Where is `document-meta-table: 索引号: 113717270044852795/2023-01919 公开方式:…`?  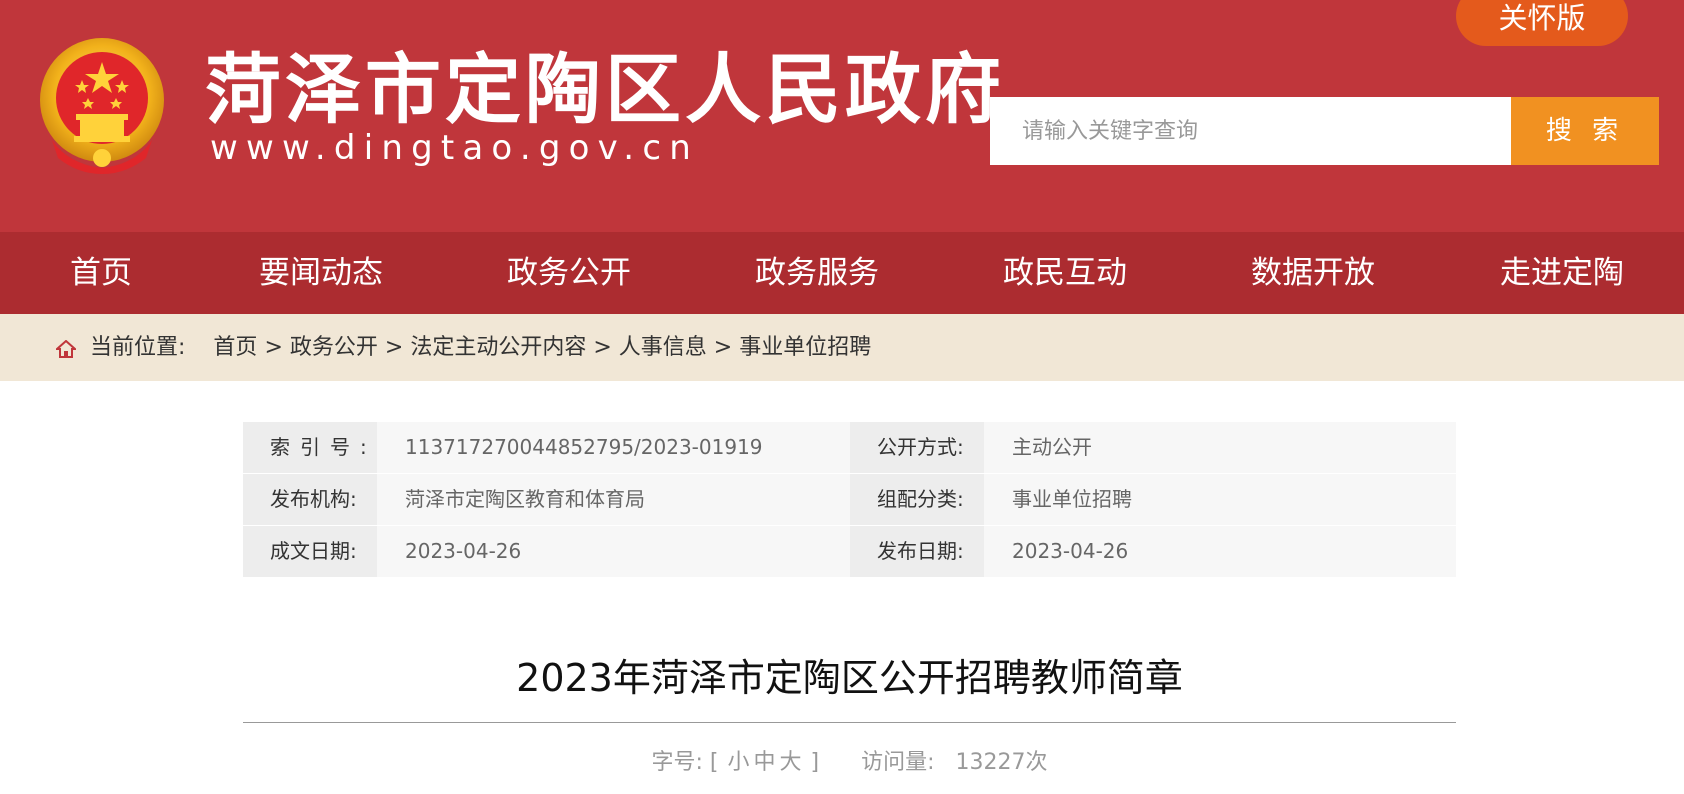 document-meta-table: 索引号: 113717270044852795/2023-01919 公开方式:… is located at coordinates (849, 500).